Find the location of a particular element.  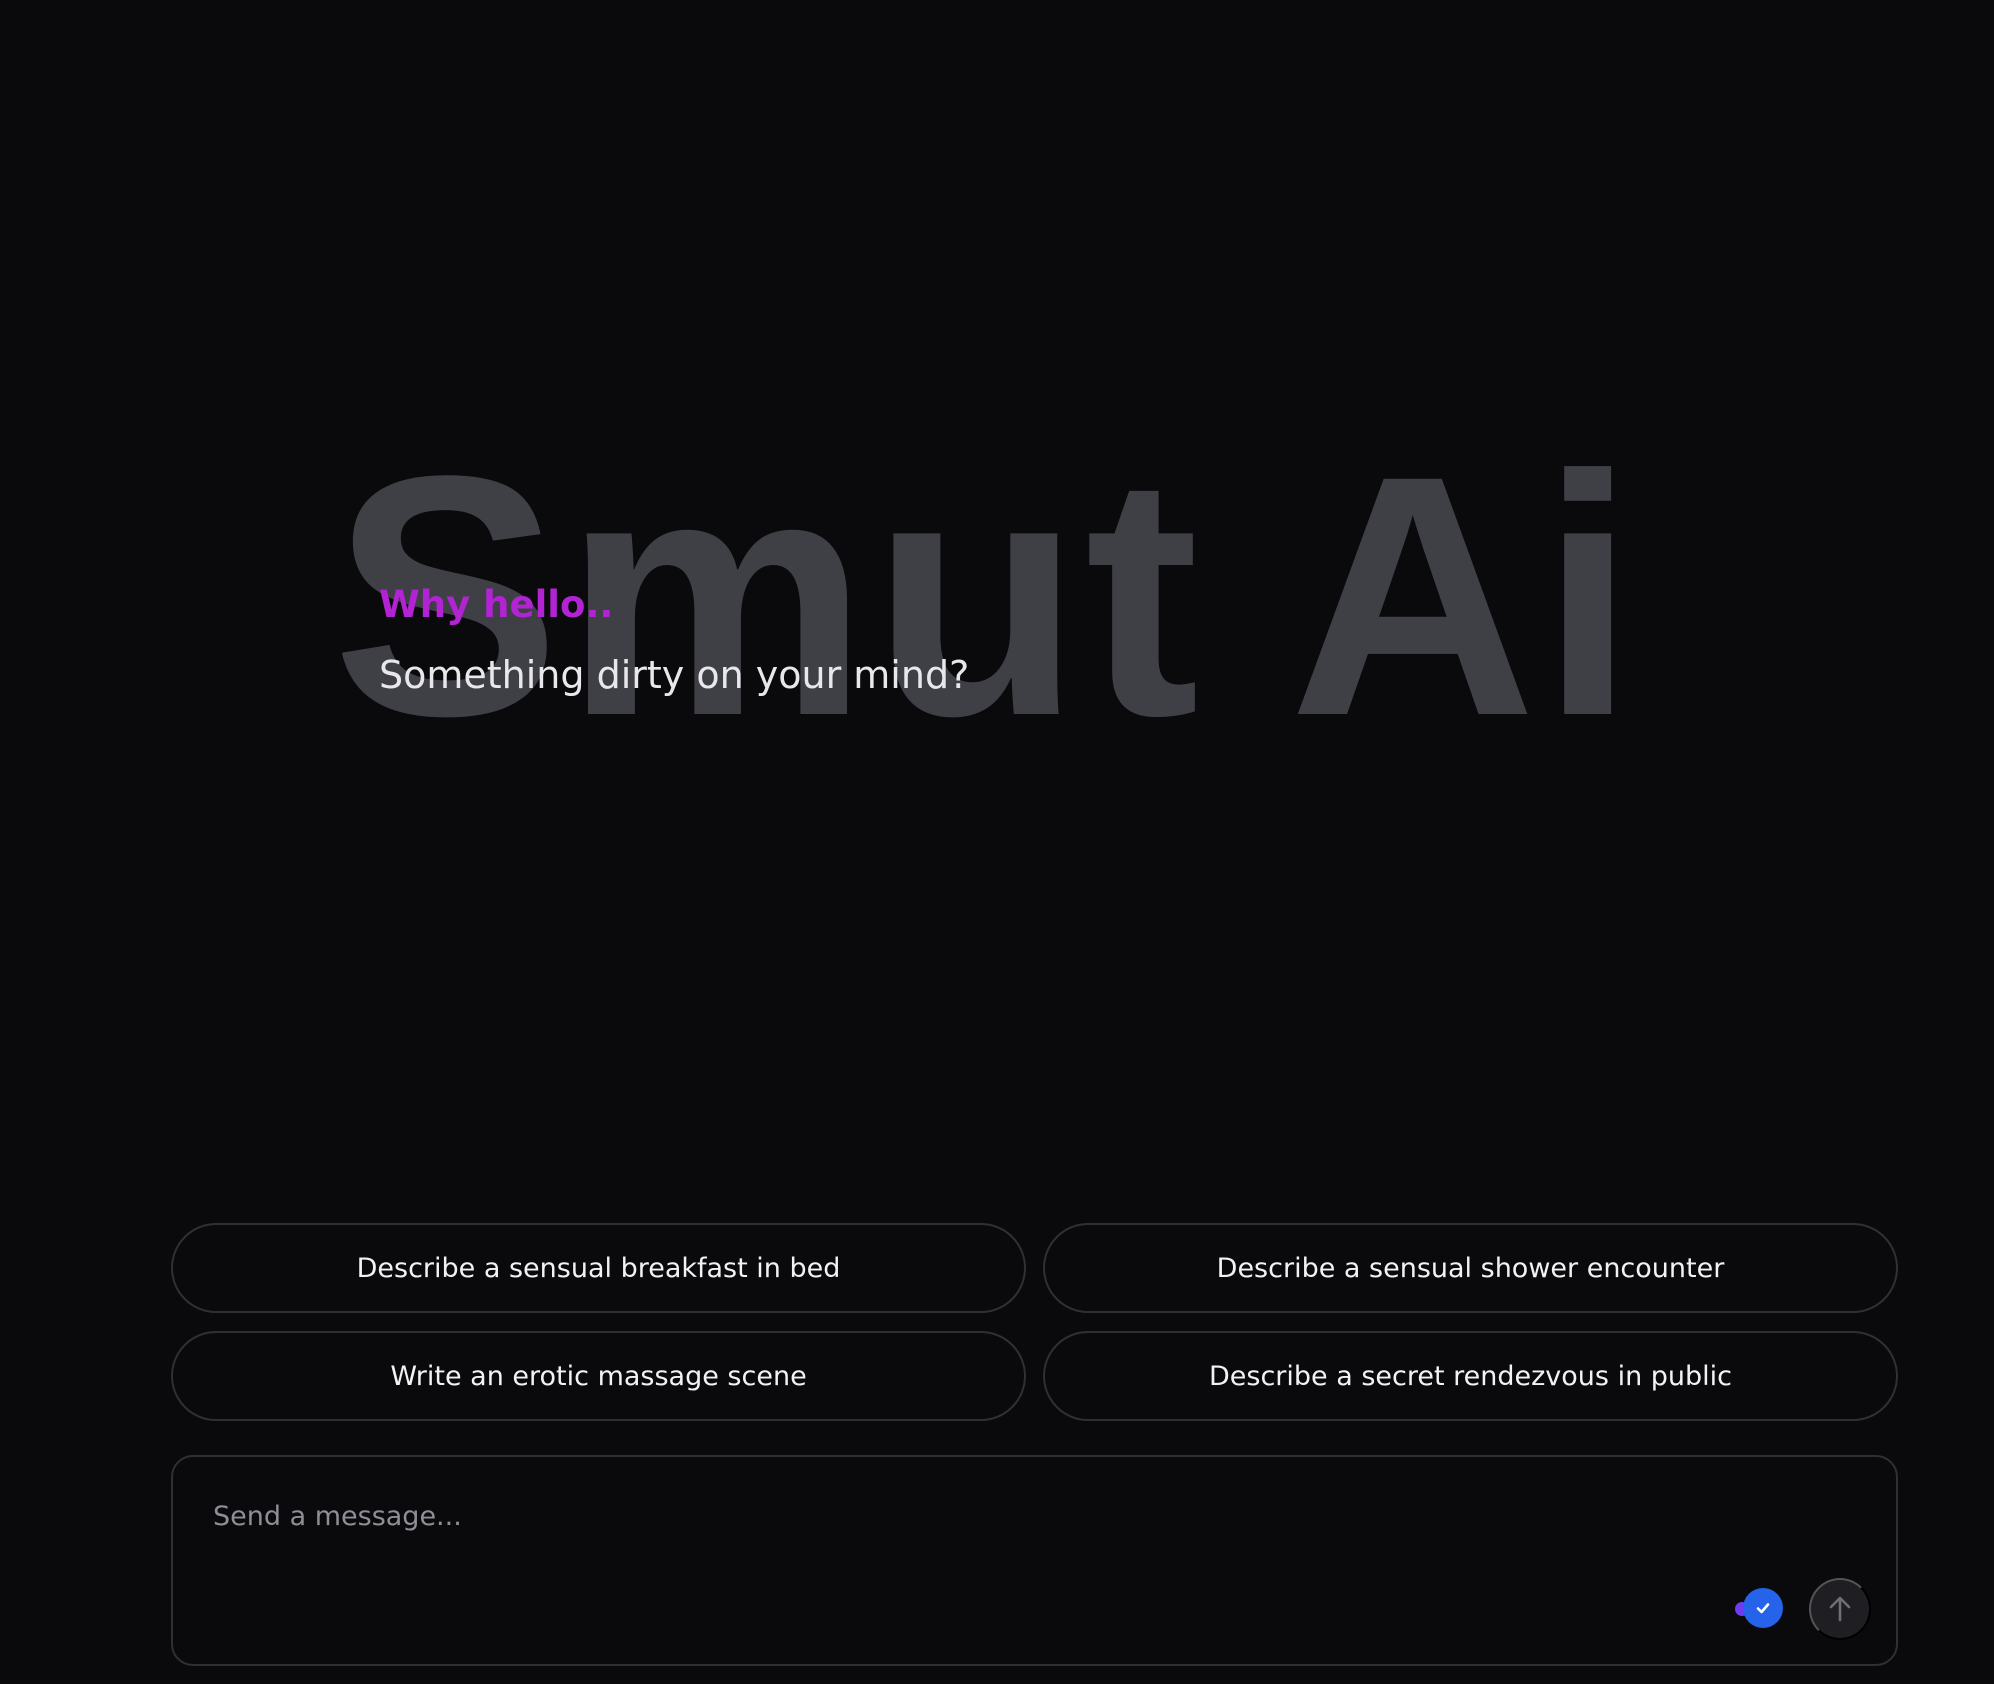

greeting-text: Why hello.. is located at coordinates (496, 604).